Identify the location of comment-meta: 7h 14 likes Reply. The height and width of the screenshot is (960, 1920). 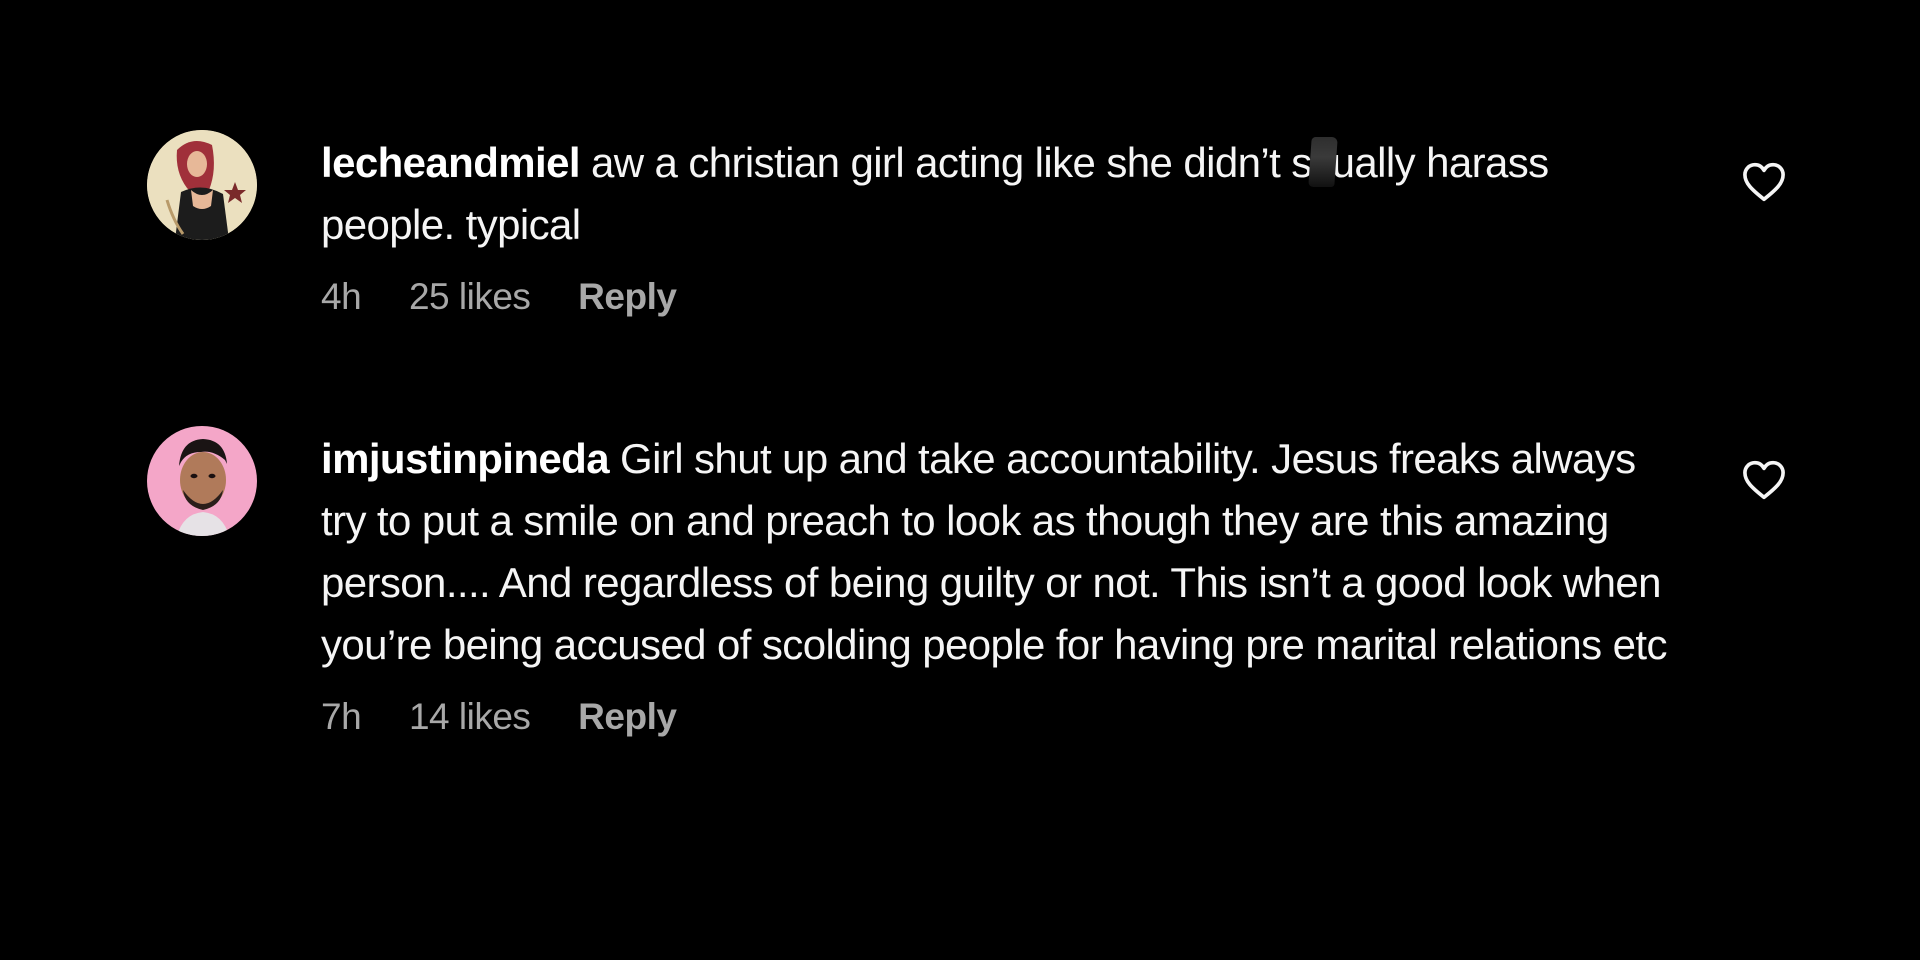
(1006, 717).